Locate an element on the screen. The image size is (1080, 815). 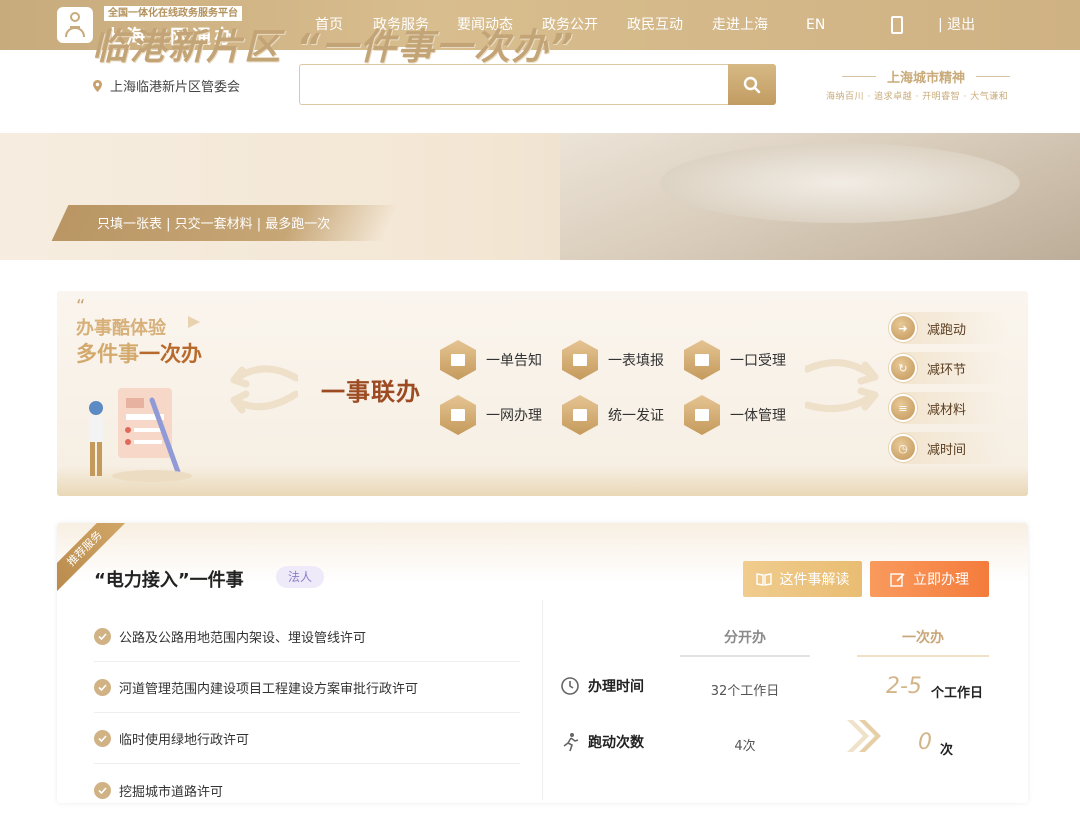
city-spirit-title: 上海城市精神 is located at coordinates (926, 76).